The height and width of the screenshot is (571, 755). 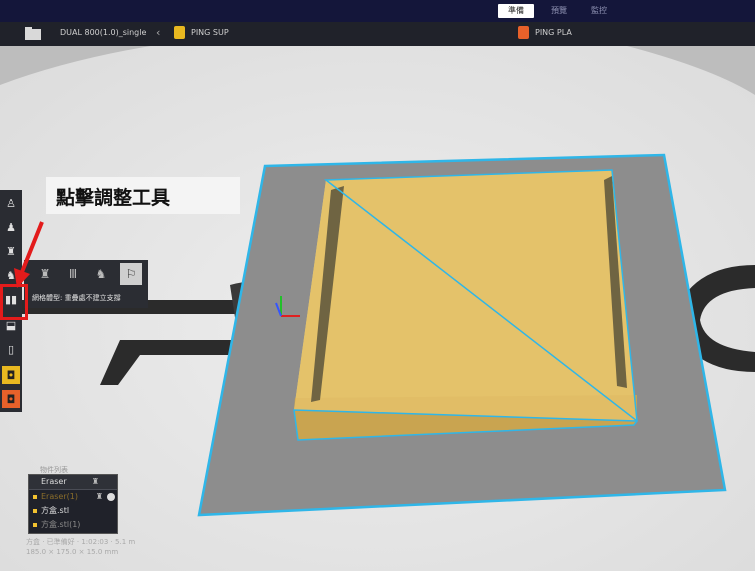 I want to click on top-bar: 準備 預覽 監控, so click(x=377, y=11).